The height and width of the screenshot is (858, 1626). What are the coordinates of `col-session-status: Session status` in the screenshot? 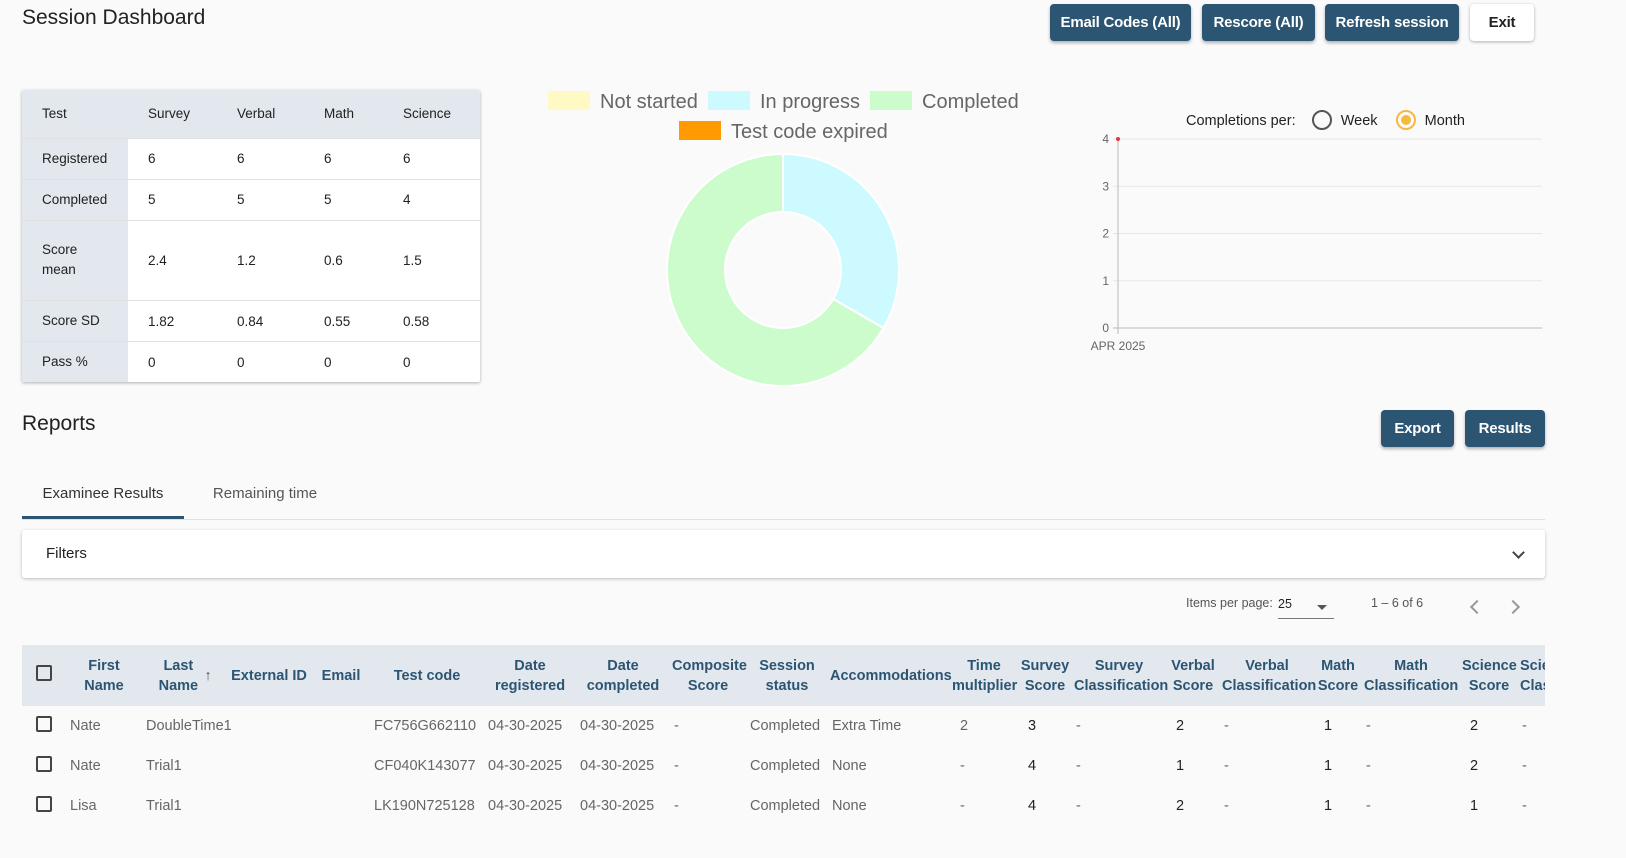 It's located at (787, 675).